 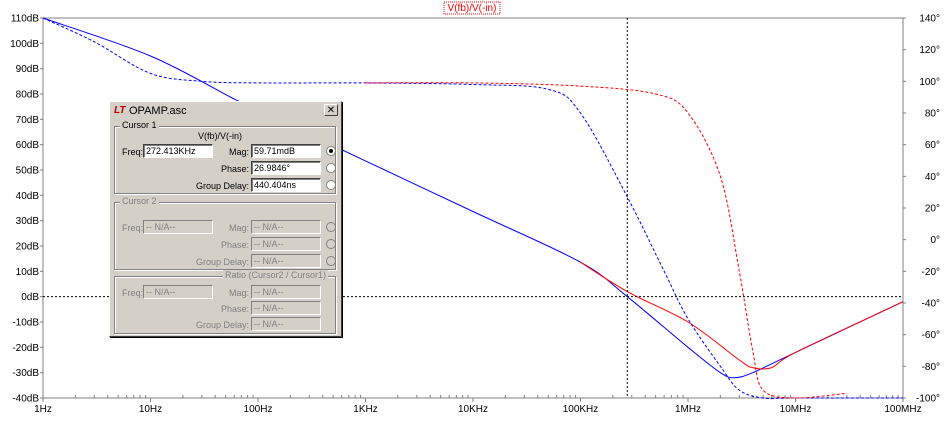 What do you see at coordinates (276, 275) in the screenshot?
I see `ratio-legend: Ratio (Cursor2 / Cursor1)` at bounding box center [276, 275].